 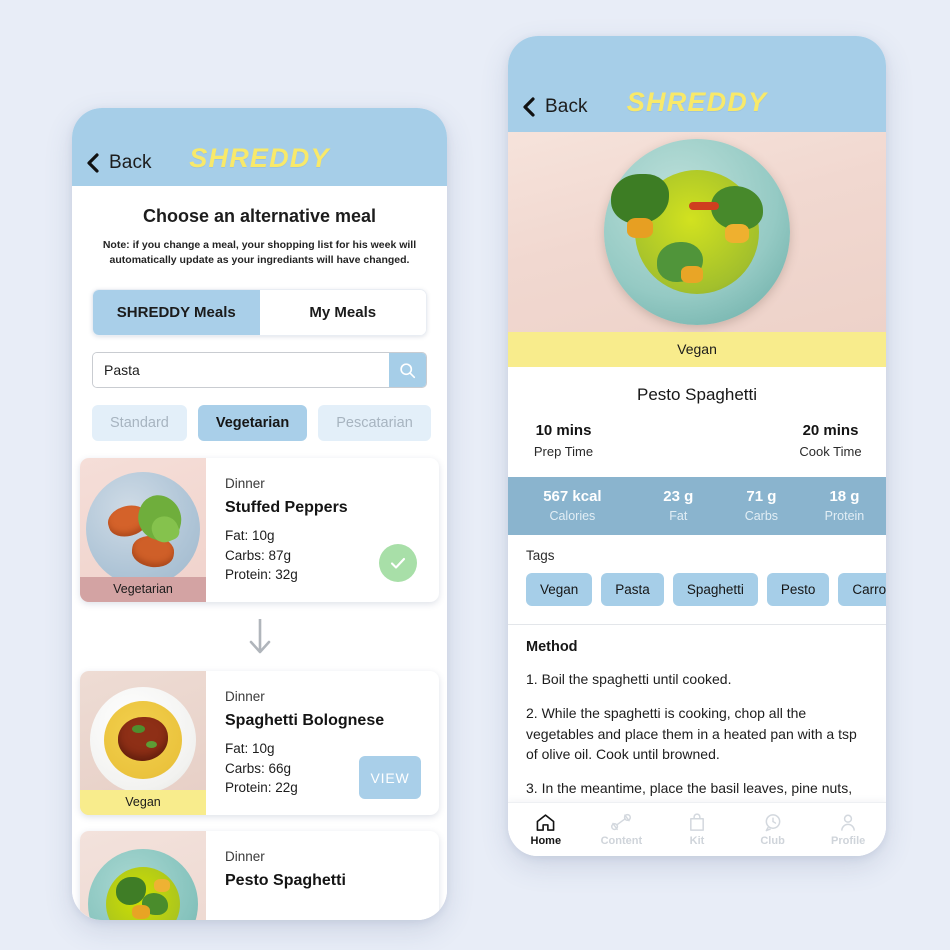 What do you see at coordinates (761, 496) in the screenshot?
I see `carbs-value: 71 g` at bounding box center [761, 496].